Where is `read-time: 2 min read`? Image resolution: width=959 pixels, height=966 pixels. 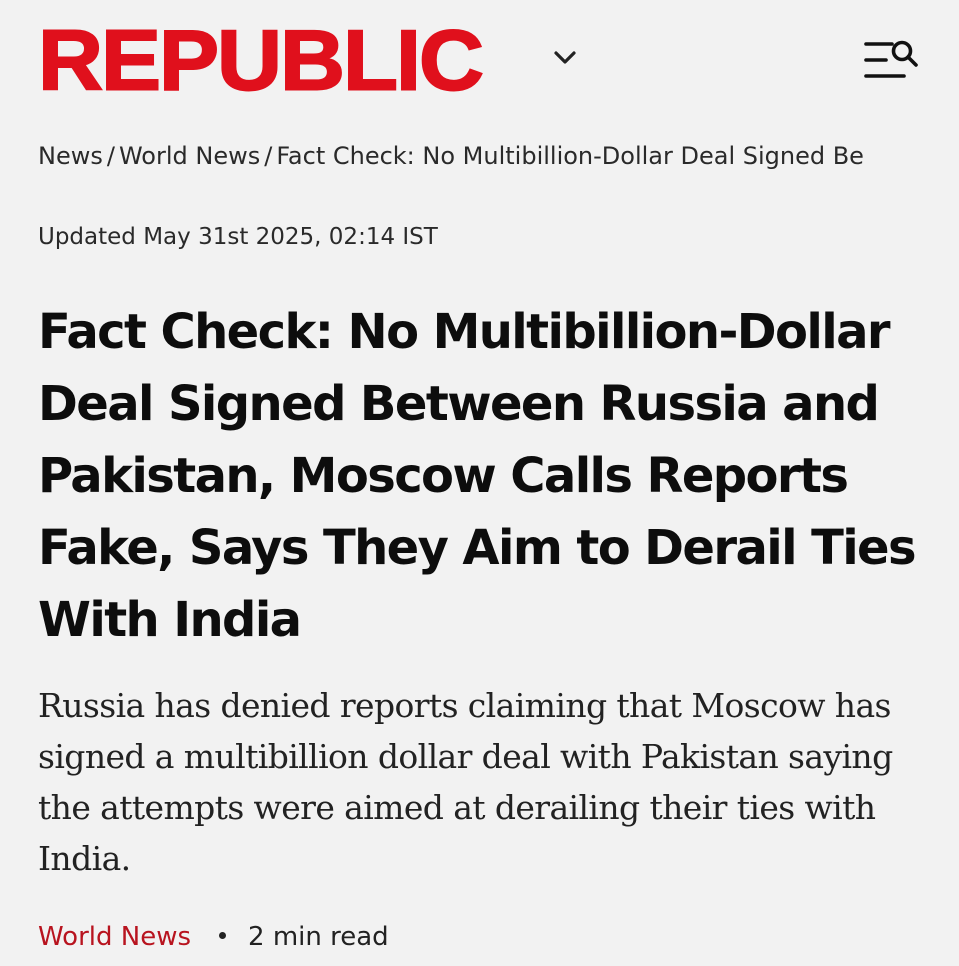 read-time: 2 min read is located at coordinates (318, 937).